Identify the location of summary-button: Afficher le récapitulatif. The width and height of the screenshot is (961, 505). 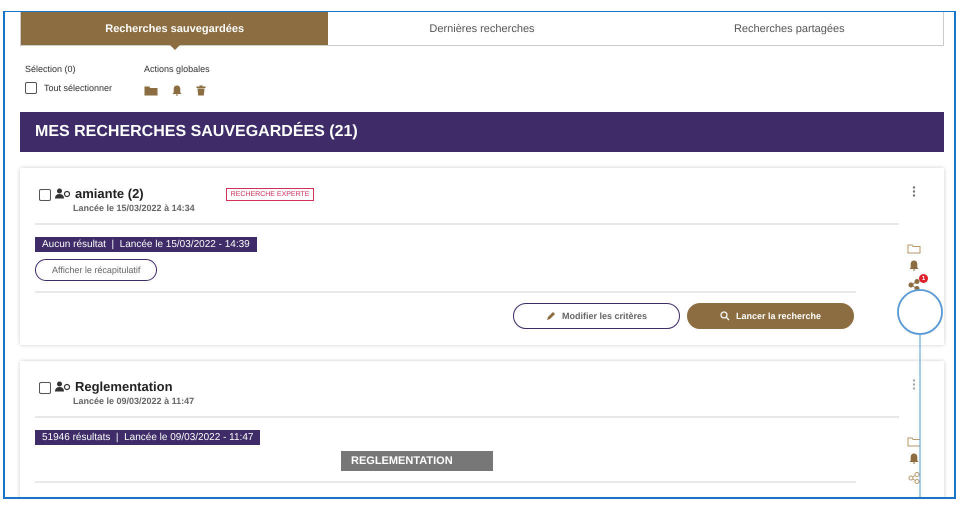
(96, 270).